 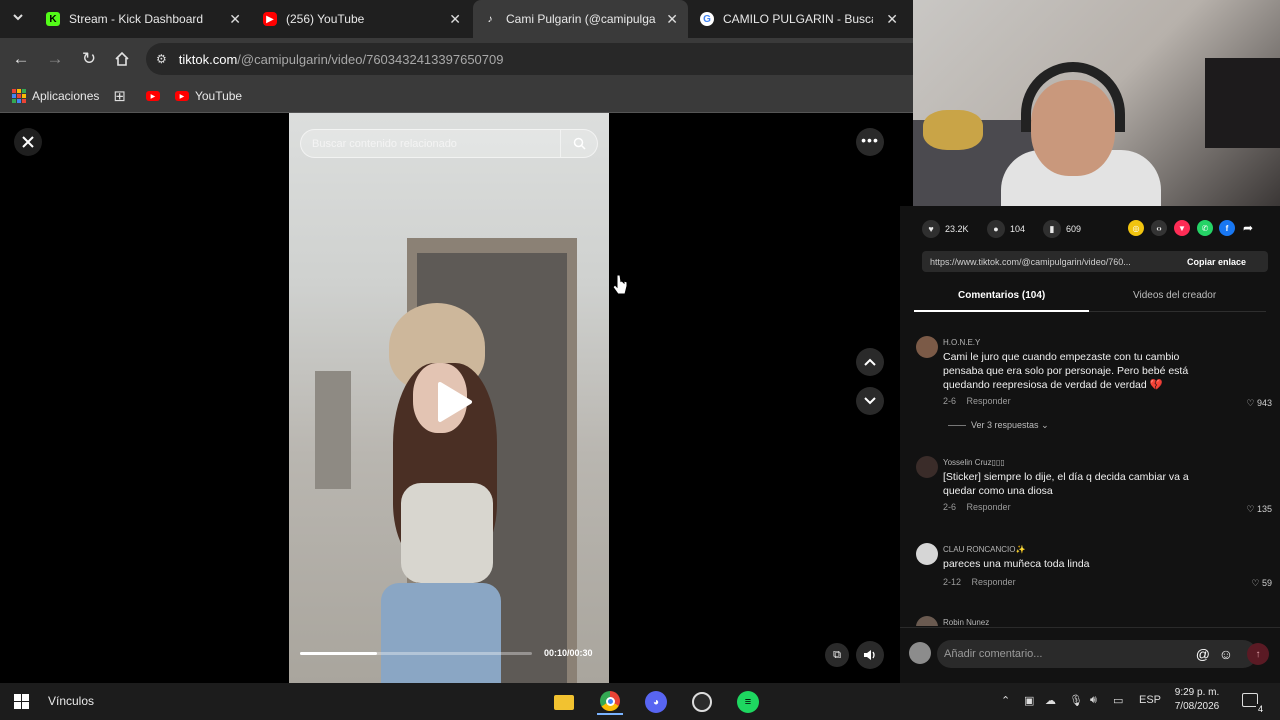 I want to click on towel, so click(x=333, y=430).